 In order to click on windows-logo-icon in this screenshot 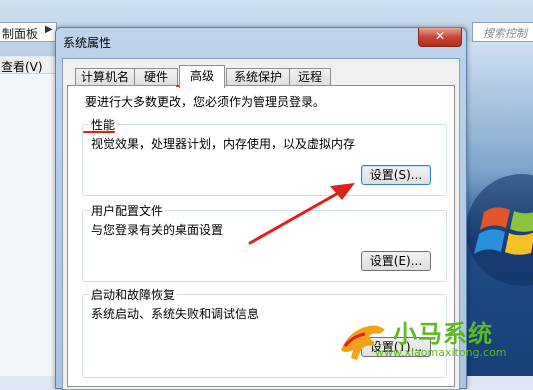, I will do `click(499, 230)`.